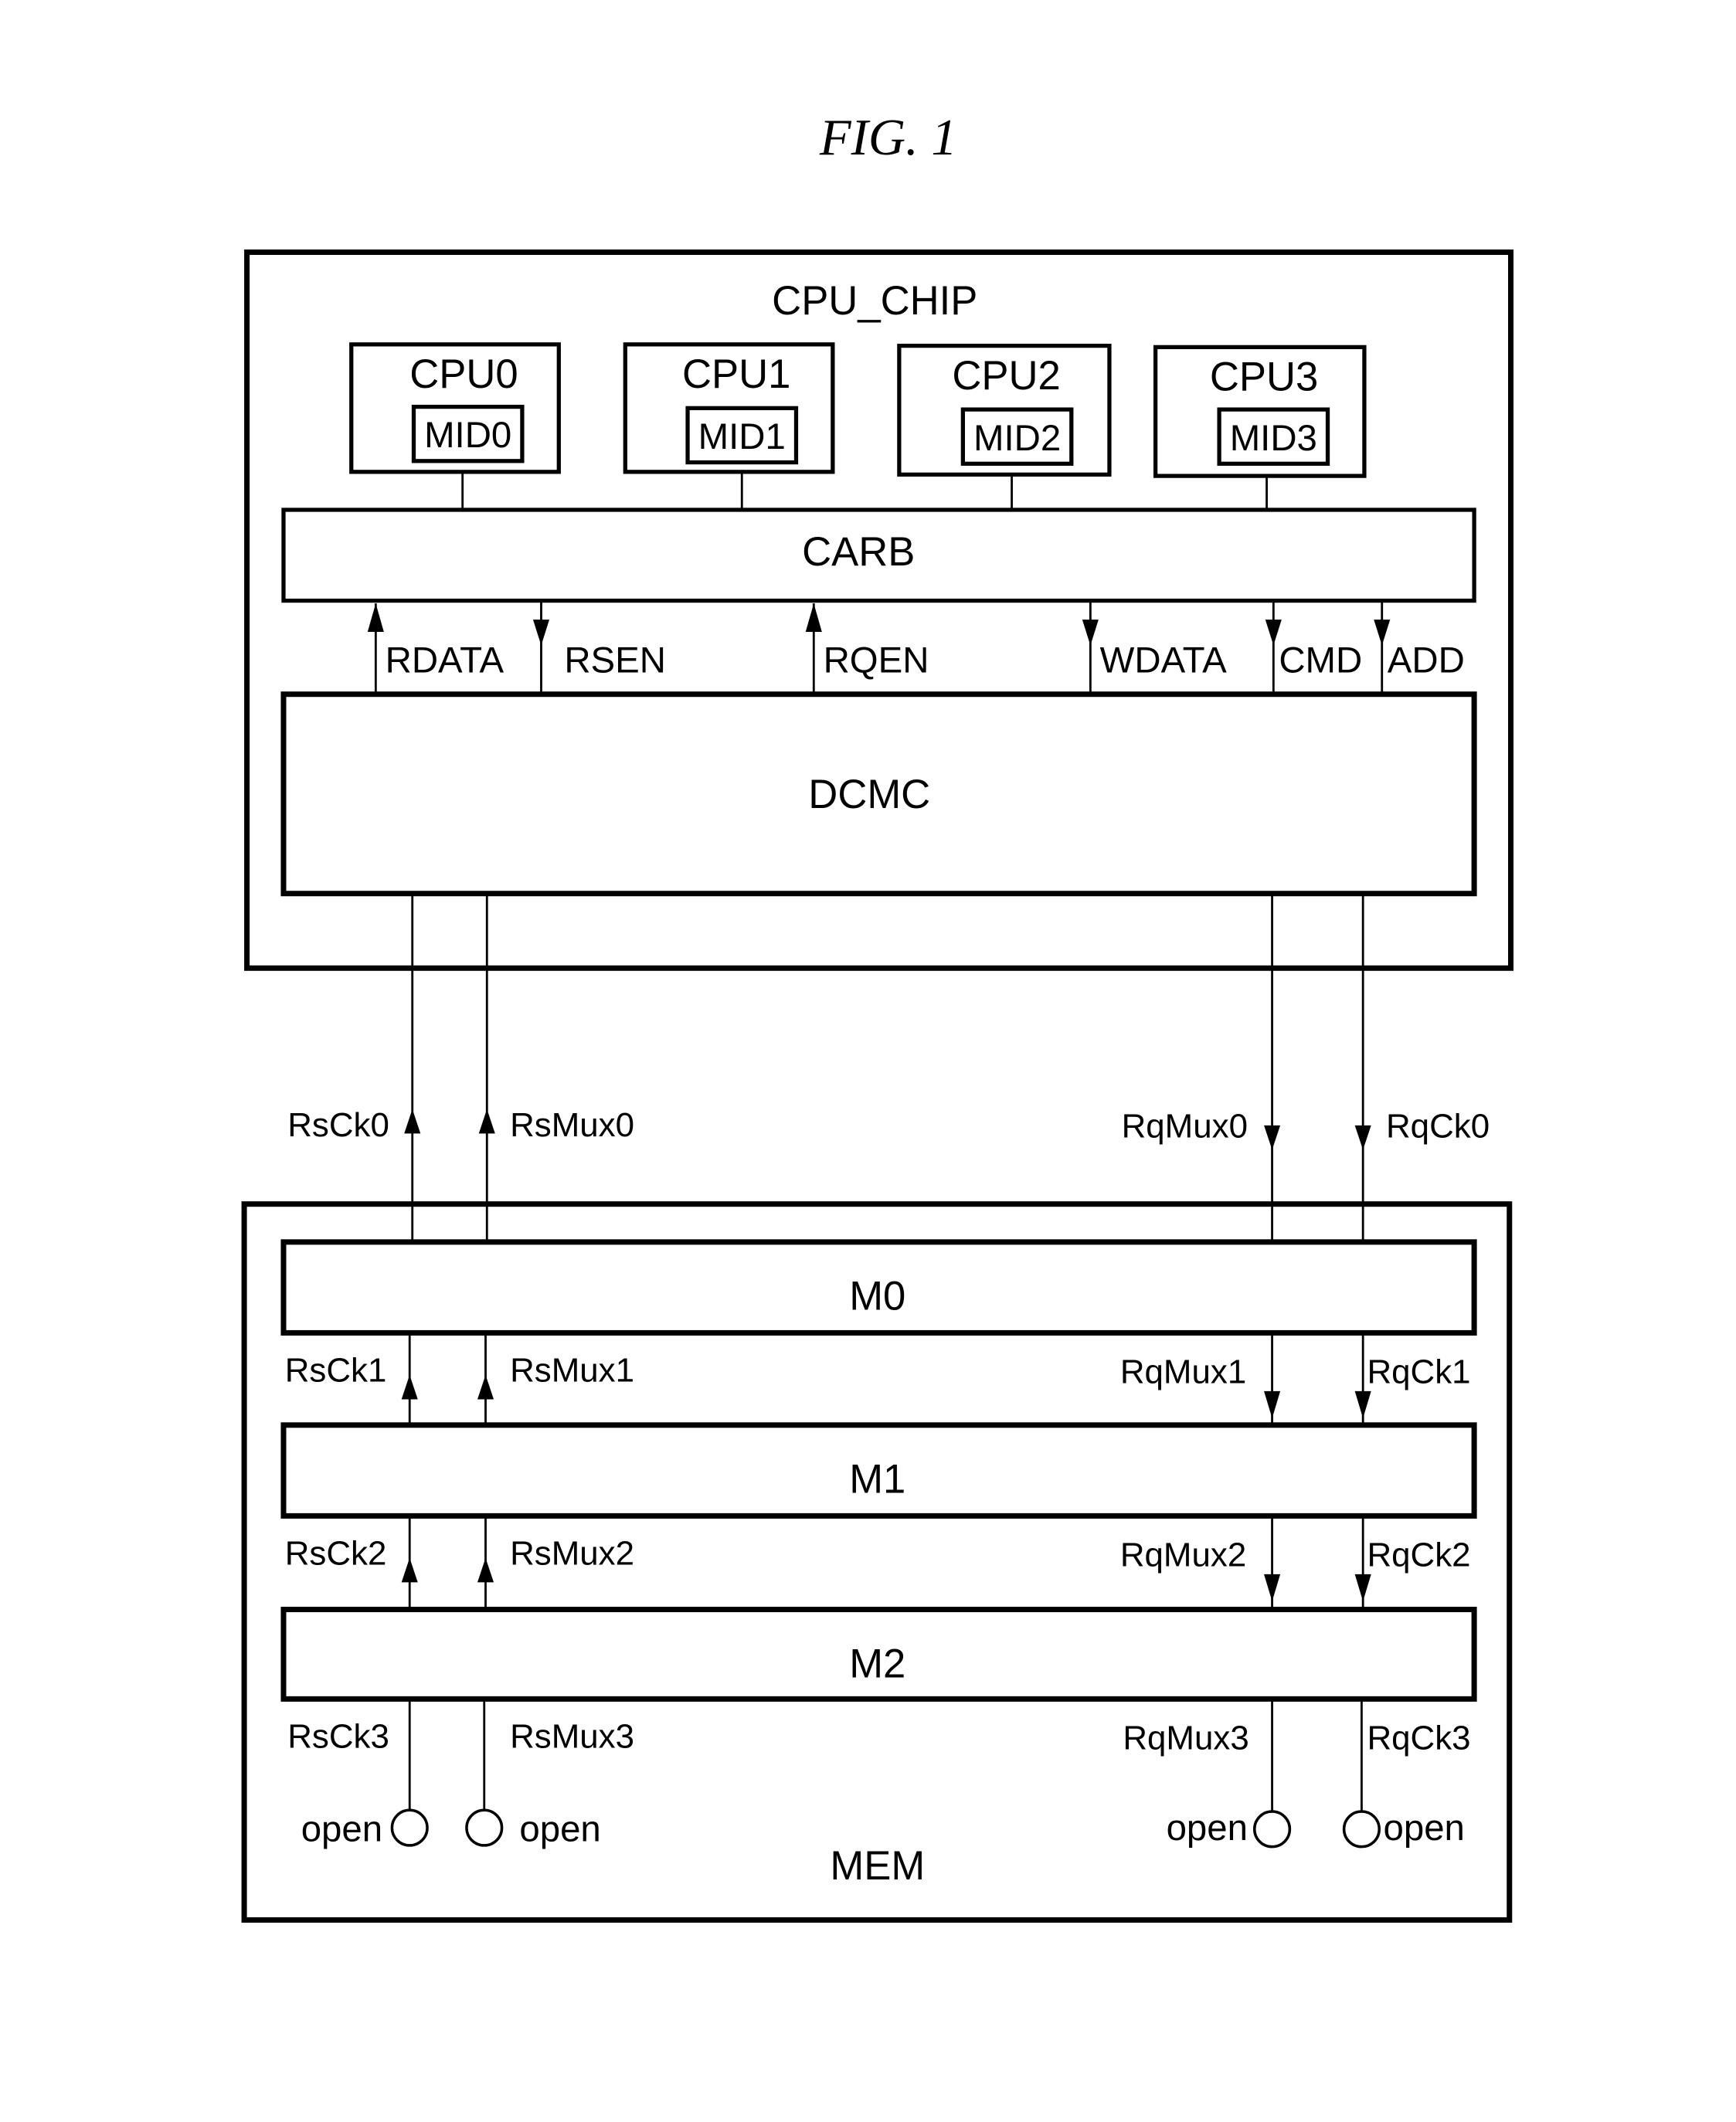  Describe the element at coordinates (336, 1371) in the screenshot. I see `rsck1-label: RsCk1` at that location.